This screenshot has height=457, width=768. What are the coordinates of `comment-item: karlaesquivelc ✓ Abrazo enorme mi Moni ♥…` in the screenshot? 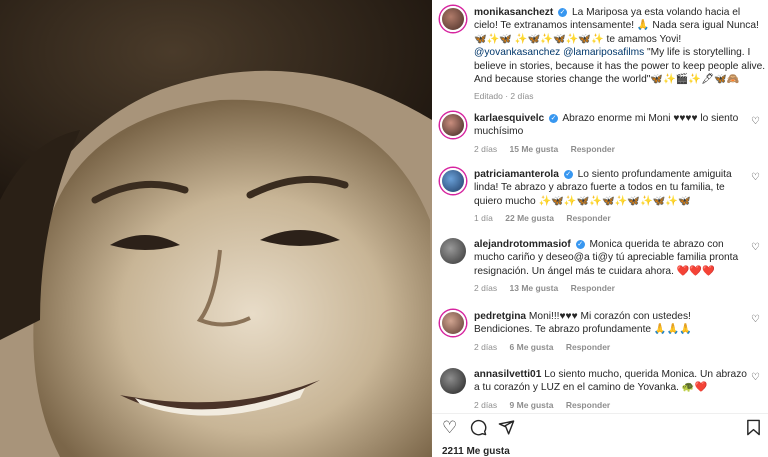 It's located at (603, 134).